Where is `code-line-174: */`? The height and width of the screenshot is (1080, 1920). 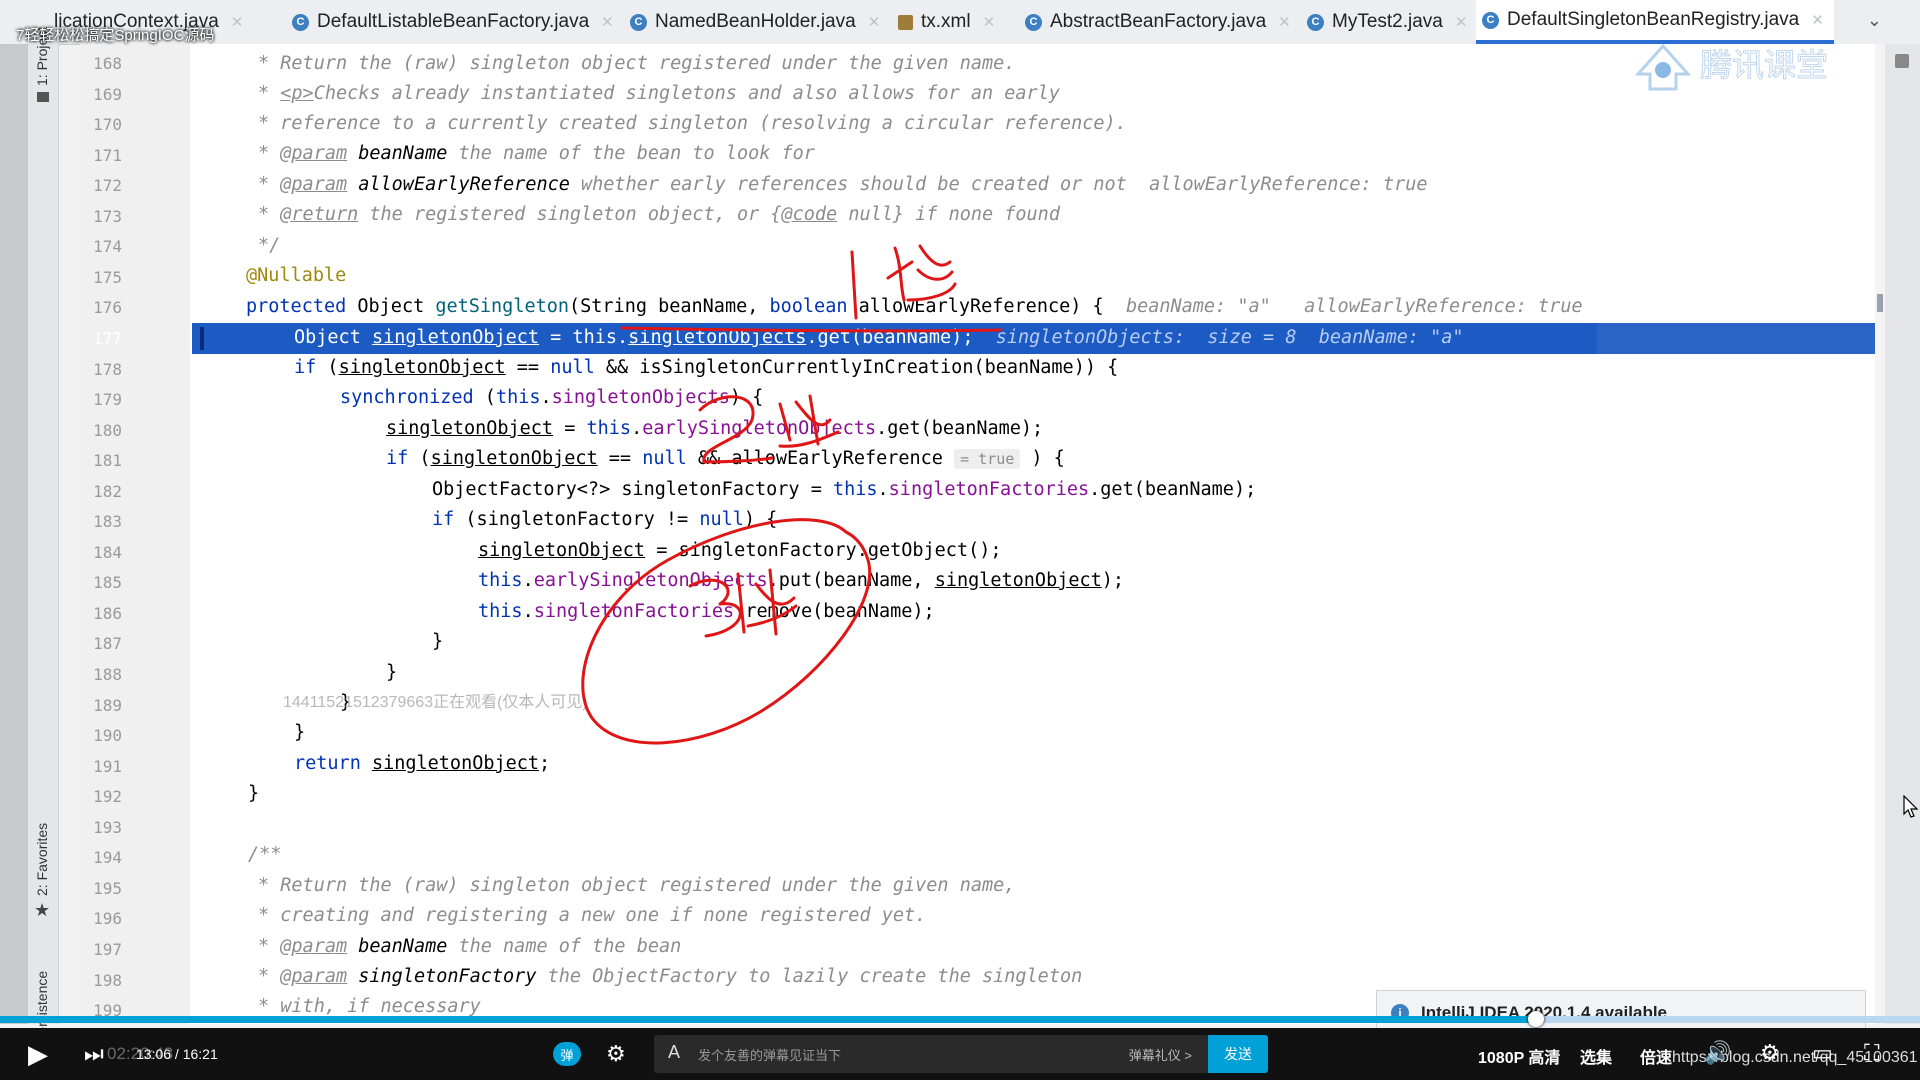 code-line-174: */ is located at coordinates (269, 245).